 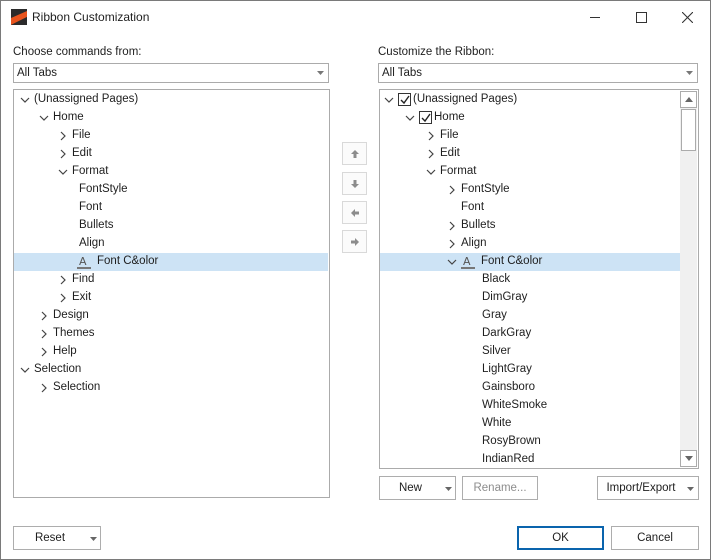 What do you see at coordinates (688, 458) in the screenshot?
I see `scroll-down-button` at bounding box center [688, 458].